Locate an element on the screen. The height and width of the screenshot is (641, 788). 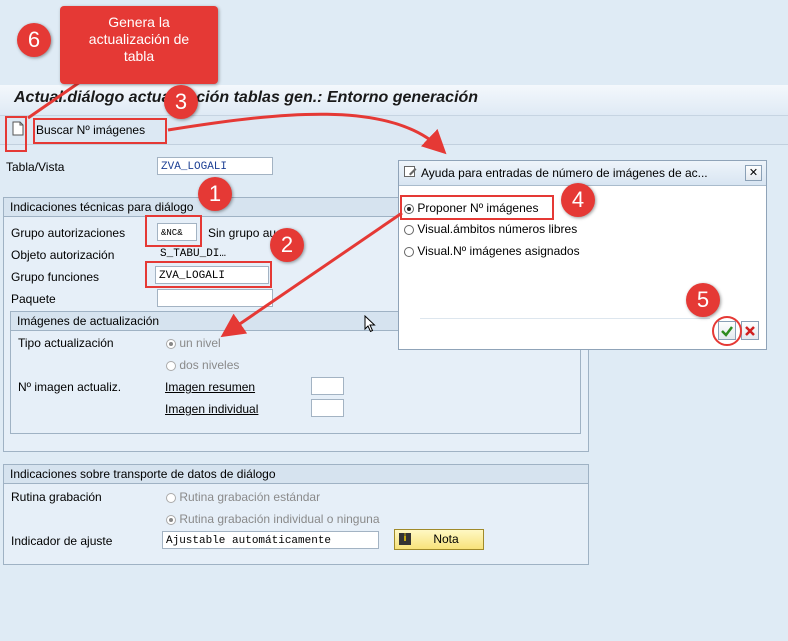
callout-generate: Genera la actualización de tabla is located at coordinates (139, 45).